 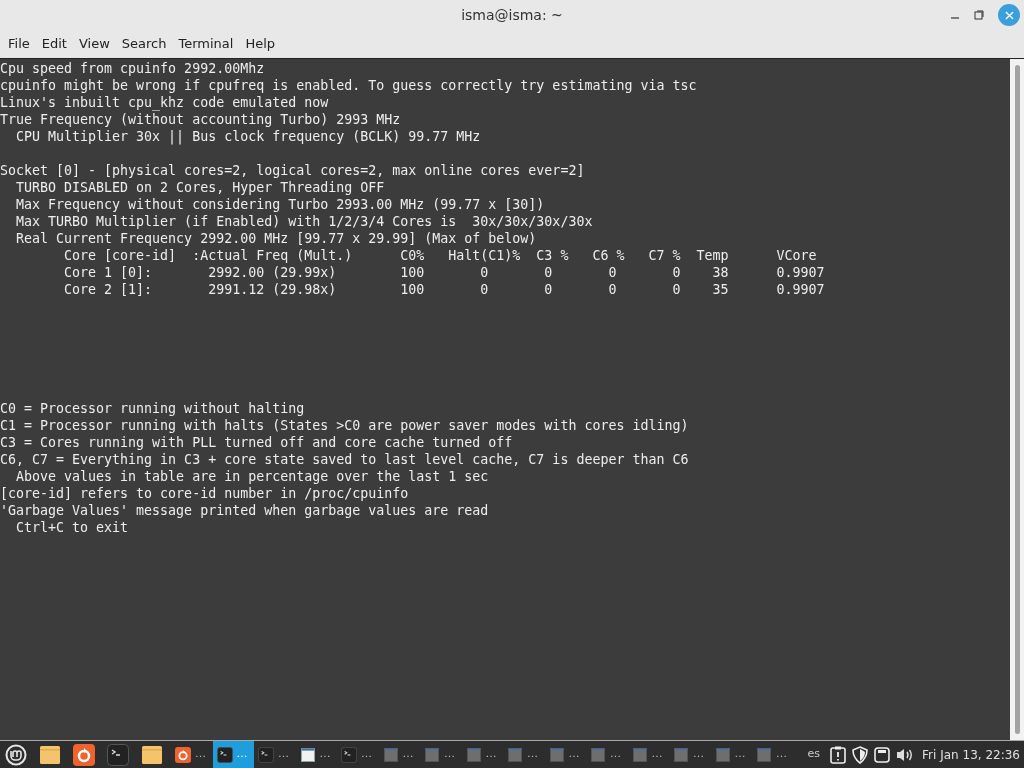 I want to click on terminal-line: Core [core-id] :Actual Freq (Mult.) C0% Halt(C1)% C3 % C6 % C7 % Temp VCore, so click(x=440, y=255).